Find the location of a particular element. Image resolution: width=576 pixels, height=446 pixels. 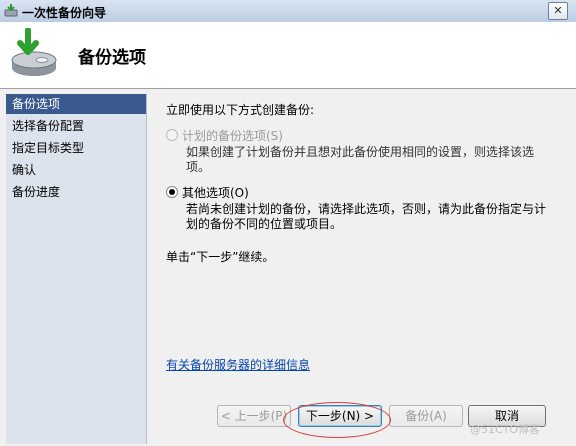

step-backup-options: 备份选项 is located at coordinates (76, 104).